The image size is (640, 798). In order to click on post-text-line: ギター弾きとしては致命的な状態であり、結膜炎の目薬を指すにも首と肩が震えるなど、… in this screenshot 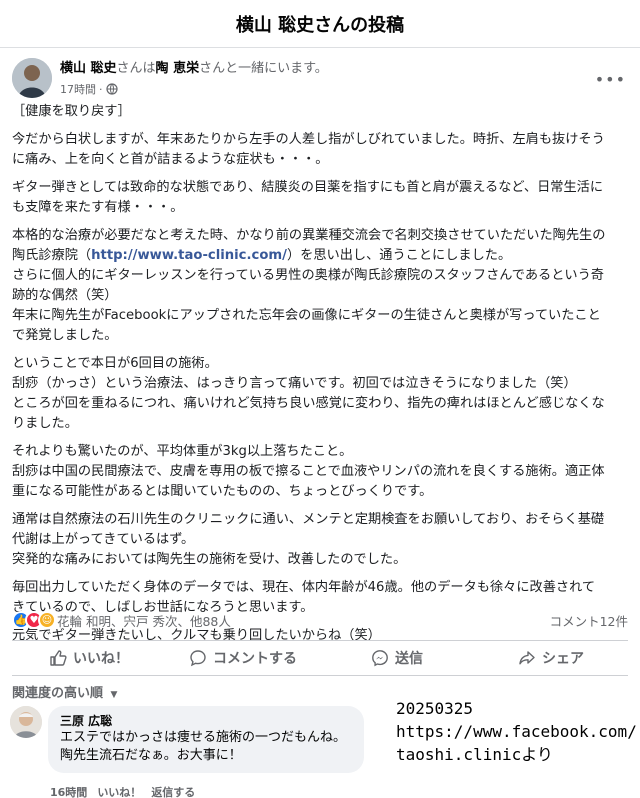, I will do `click(308, 187)`.